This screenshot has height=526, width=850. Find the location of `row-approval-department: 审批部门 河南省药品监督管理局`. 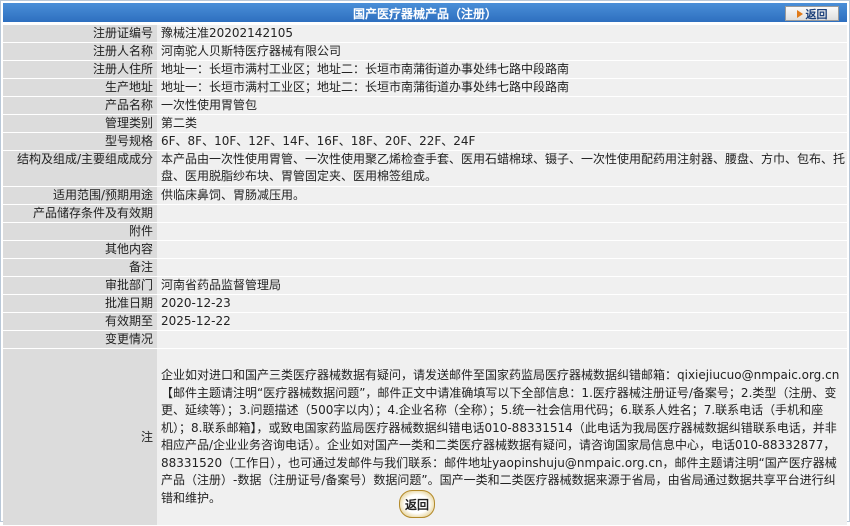

row-approval-department: 审批部门 河南省药品监督管理局 is located at coordinates (425, 285).